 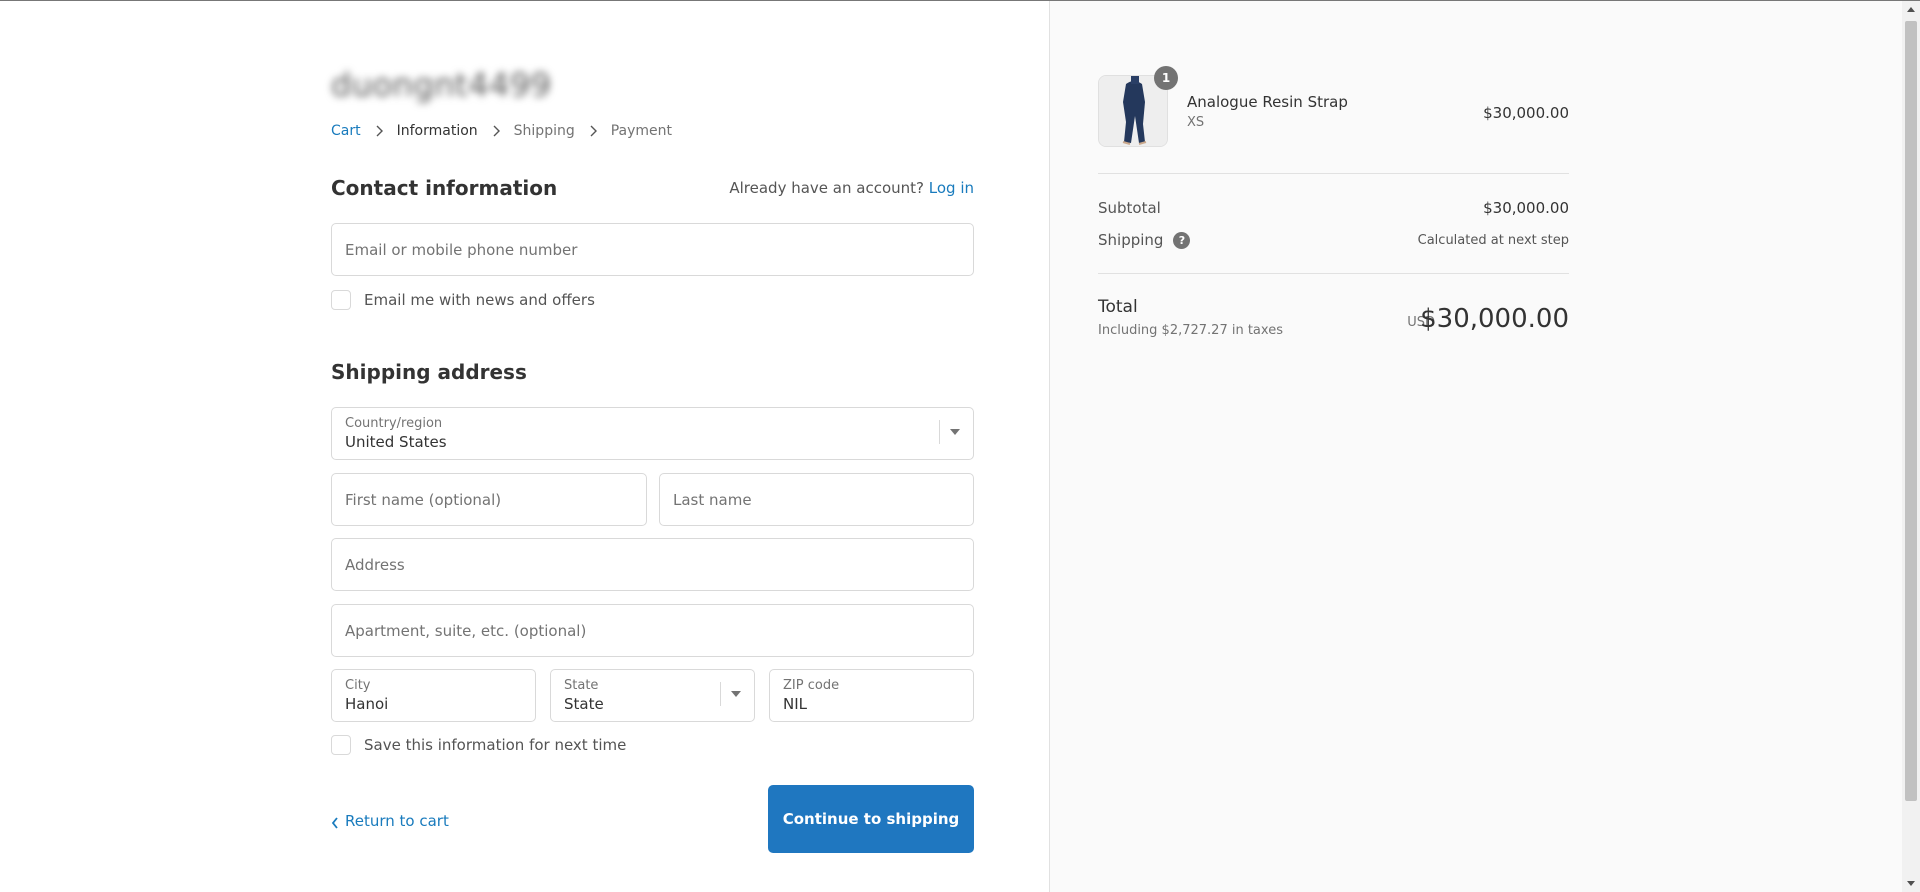 I want to click on country-select: Country/region United States, so click(x=652, y=433).